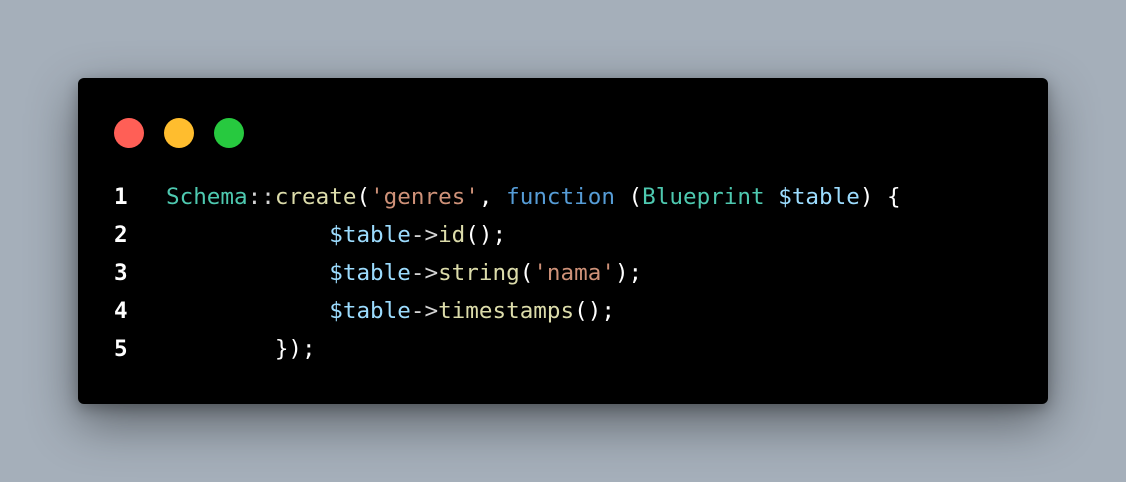  I want to click on code-token: id, so click(452, 235).